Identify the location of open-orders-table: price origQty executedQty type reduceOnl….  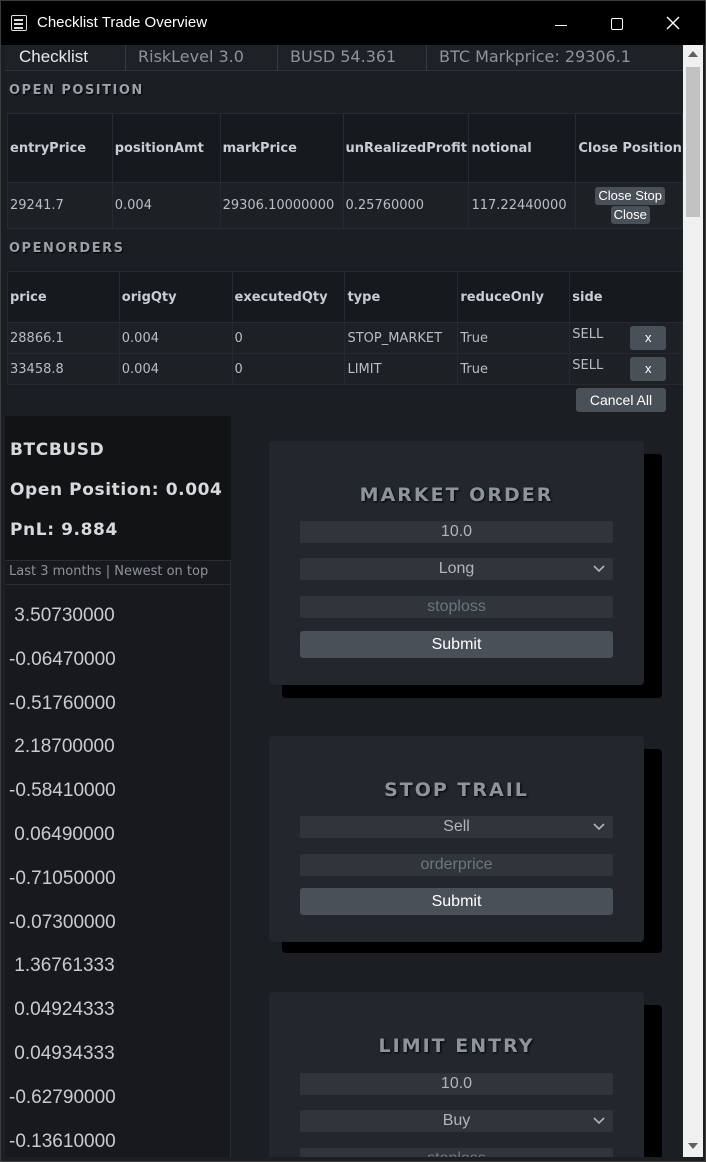
(345, 328).